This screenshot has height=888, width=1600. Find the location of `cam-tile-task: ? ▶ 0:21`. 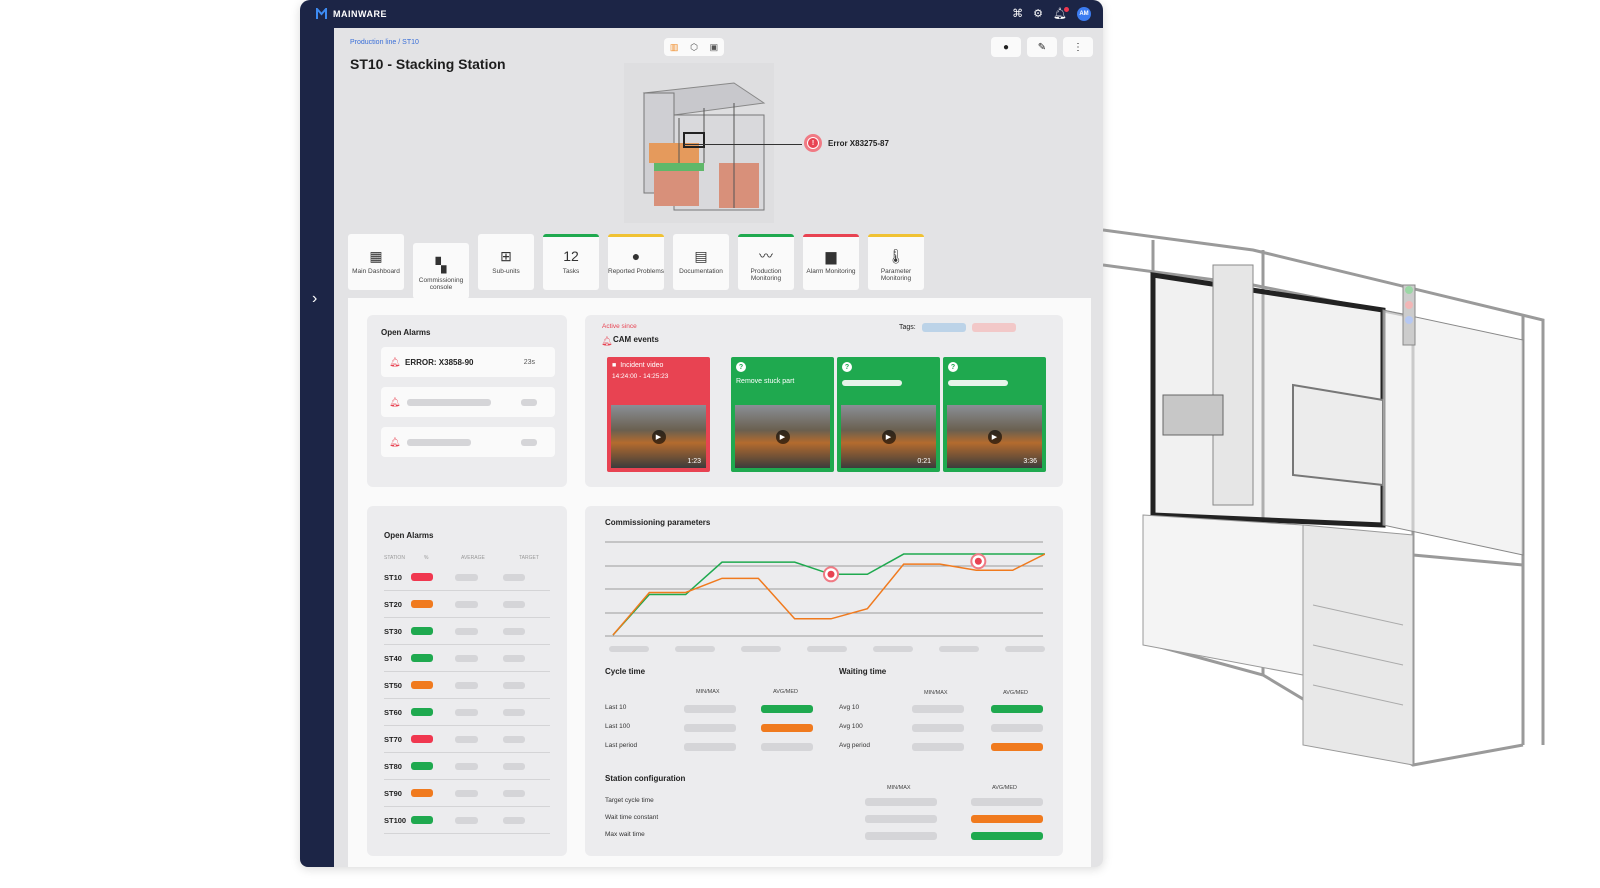

cam-tile-task: ? ▶ 0:21 is located at coordinates (888, 414).